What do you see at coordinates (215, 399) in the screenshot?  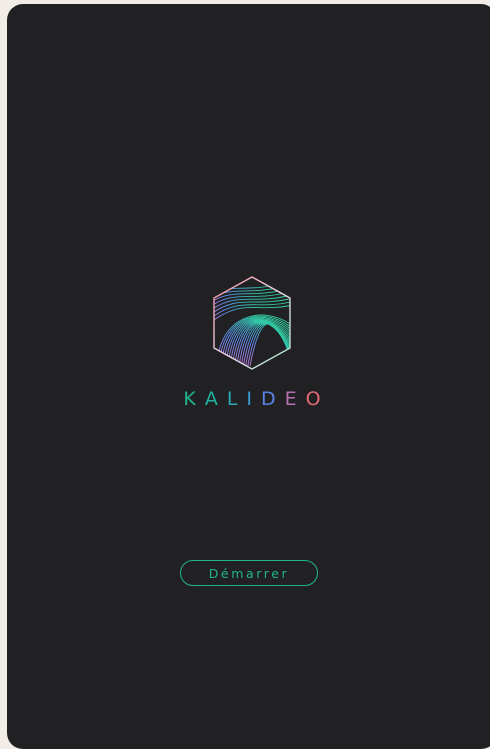 I see `brand-letter: A` at bounding box center [215, 399].